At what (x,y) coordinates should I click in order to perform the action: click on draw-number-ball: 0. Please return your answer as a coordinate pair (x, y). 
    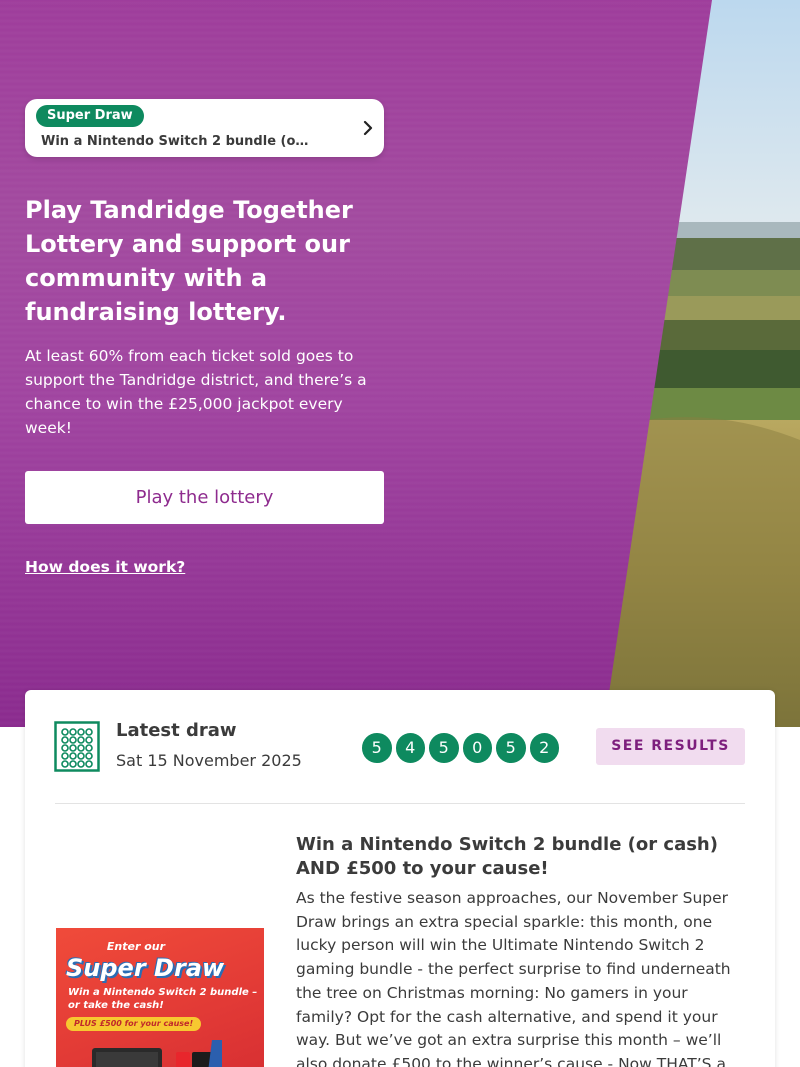
    Looking at the image, I should click on (477, 748).